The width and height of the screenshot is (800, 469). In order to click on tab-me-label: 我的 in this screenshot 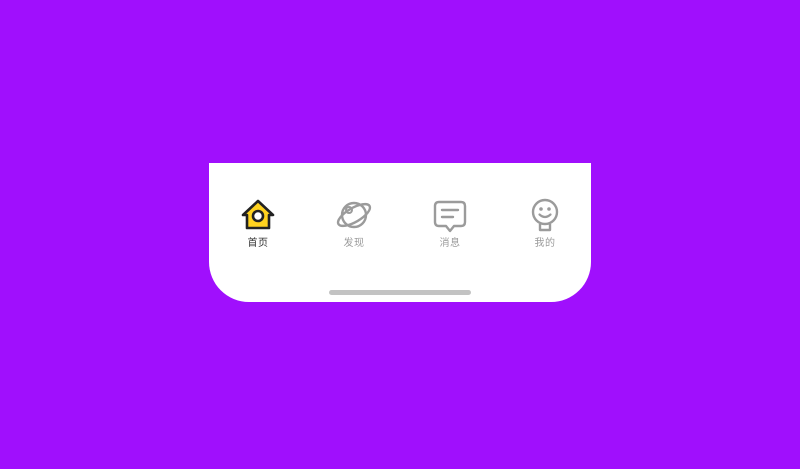, I will do `click(545, 243)`.